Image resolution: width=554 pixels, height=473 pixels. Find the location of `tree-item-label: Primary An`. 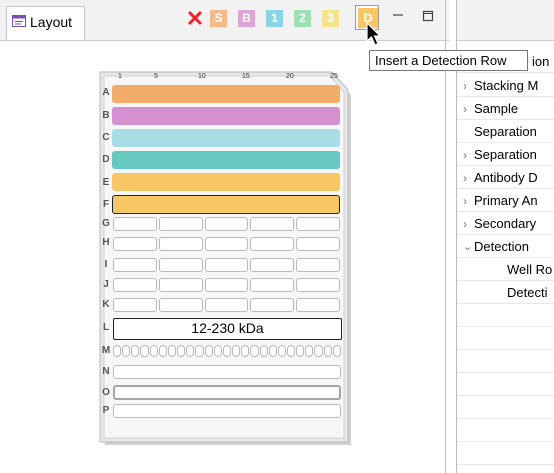

tree-item-label: Primary An is located at coordinates (506, 200).